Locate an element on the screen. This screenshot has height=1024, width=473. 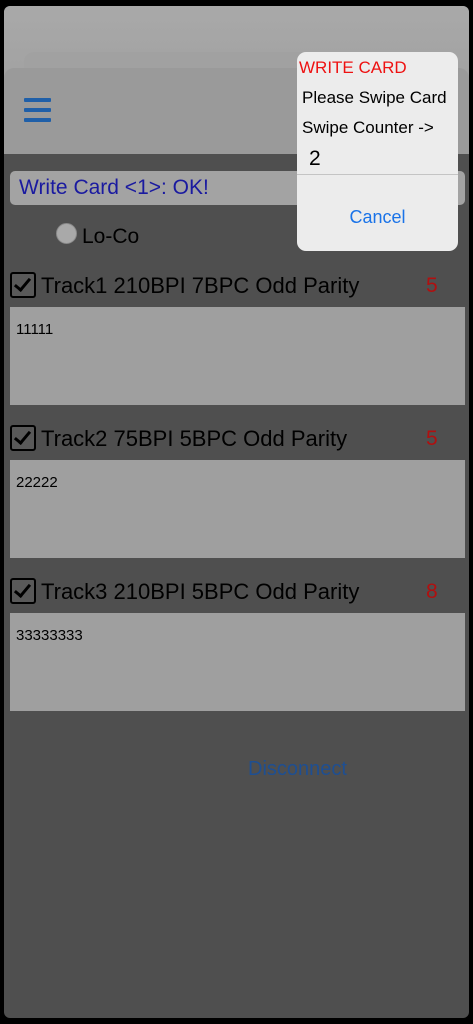
track2-label: Track2 75BPI 5BPC Odd Parity is located at coordinates (194, 438).